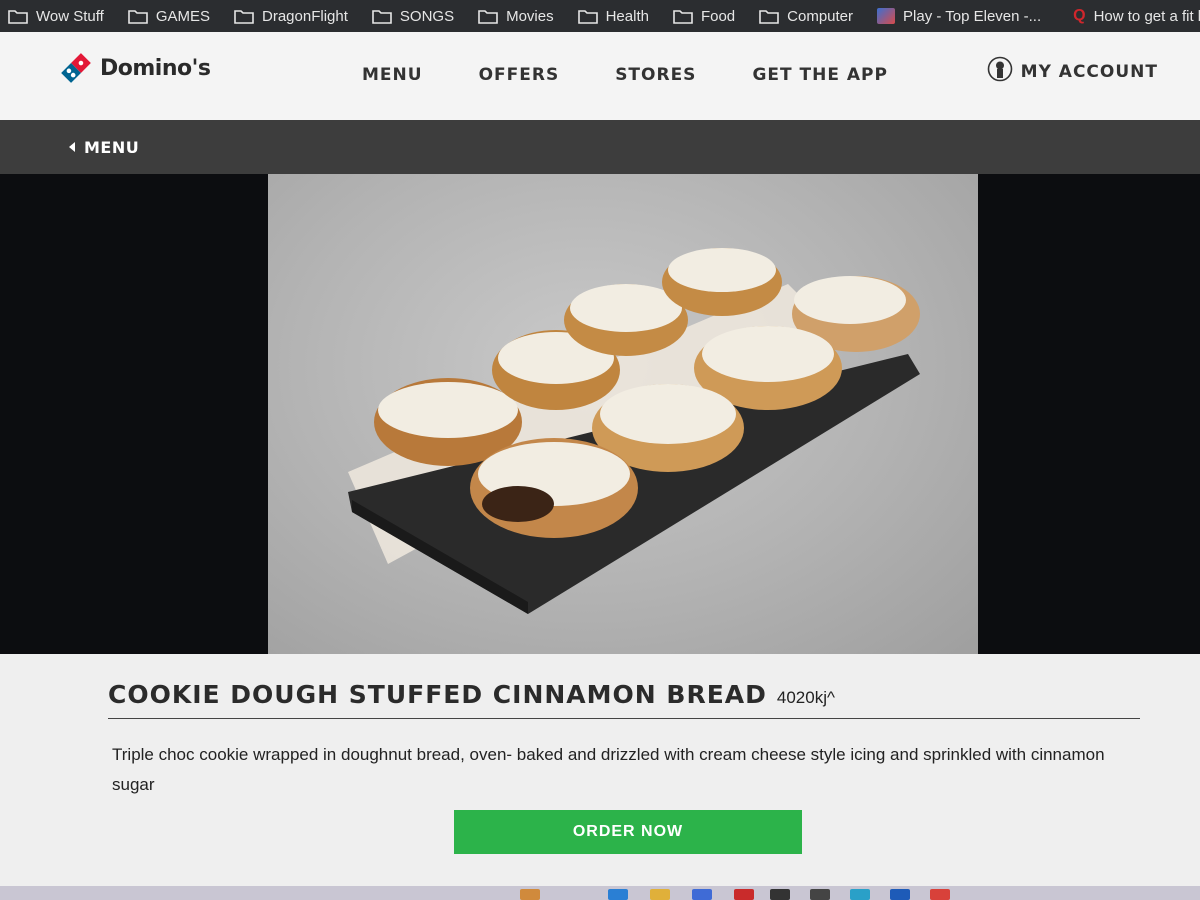 The height and width of the screenshot is (900, 1200). What do you see at coordinates (1000, 71) in the screenshot?
I see `account-icon` at bounding box center [1000, 71].